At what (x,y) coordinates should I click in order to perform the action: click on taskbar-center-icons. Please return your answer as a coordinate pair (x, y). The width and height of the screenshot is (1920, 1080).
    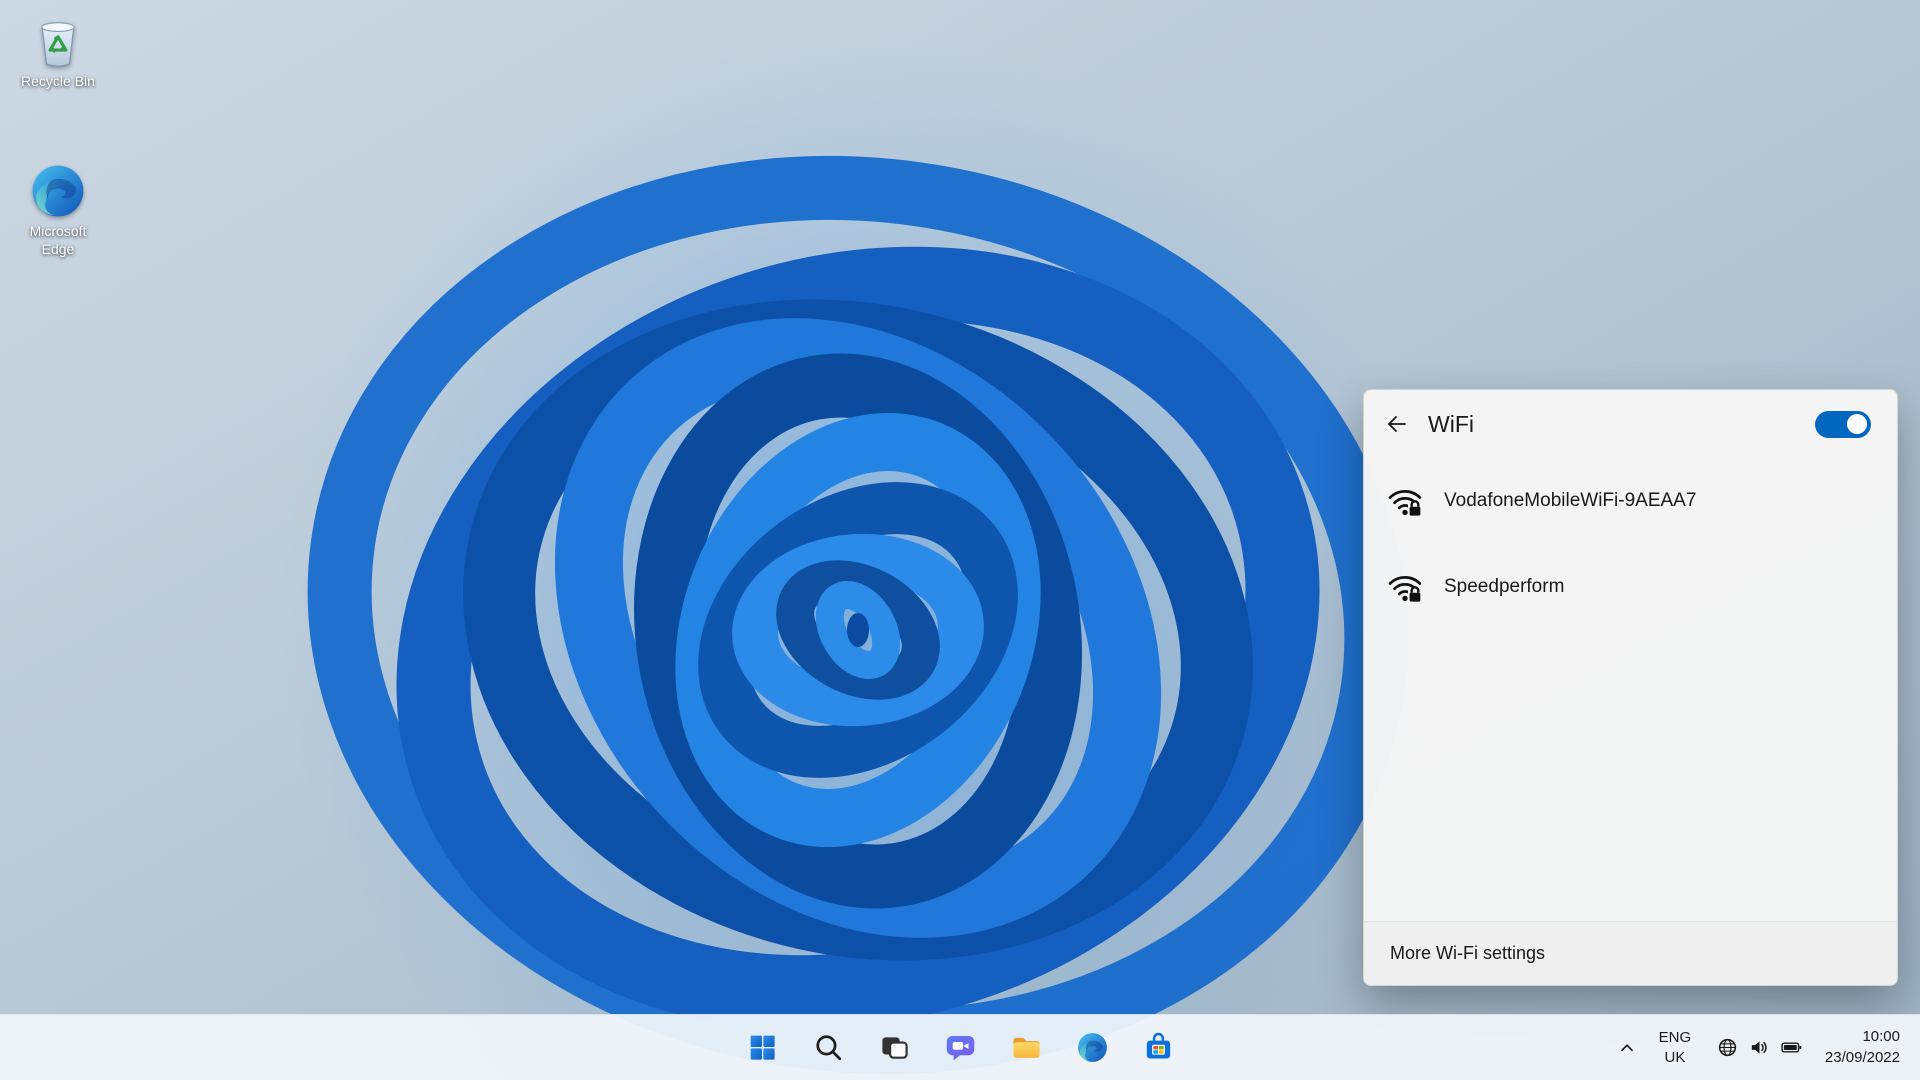
    Looking at the image, I should click on (960, 1047).